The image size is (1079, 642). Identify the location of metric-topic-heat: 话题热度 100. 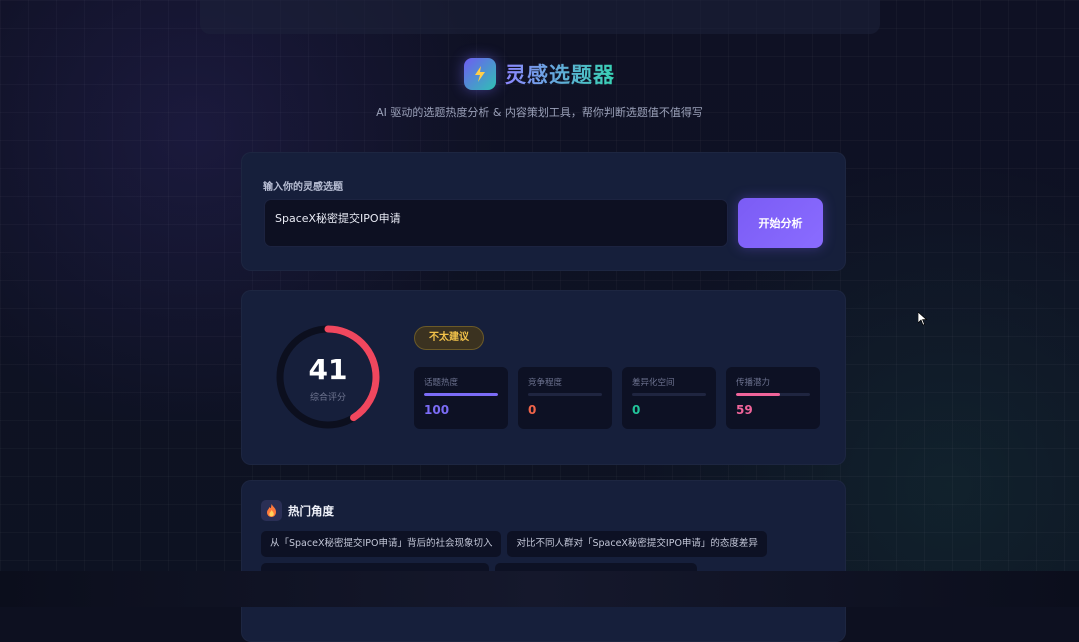
(461, 398).